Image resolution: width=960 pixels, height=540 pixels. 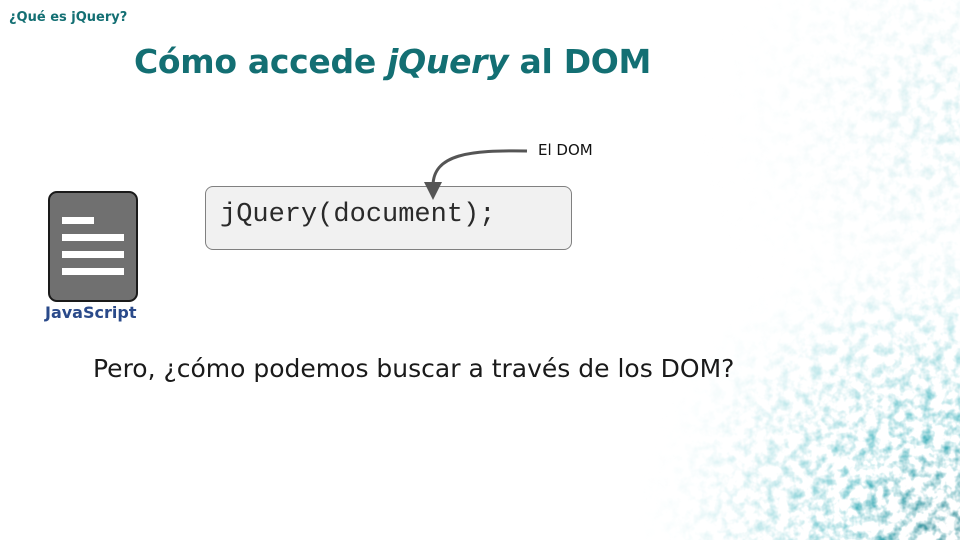 What do you see at coordinates (91, 312) in the screenshot?
I see `document-caption: JavaScript` at bounding box center [91, 312].